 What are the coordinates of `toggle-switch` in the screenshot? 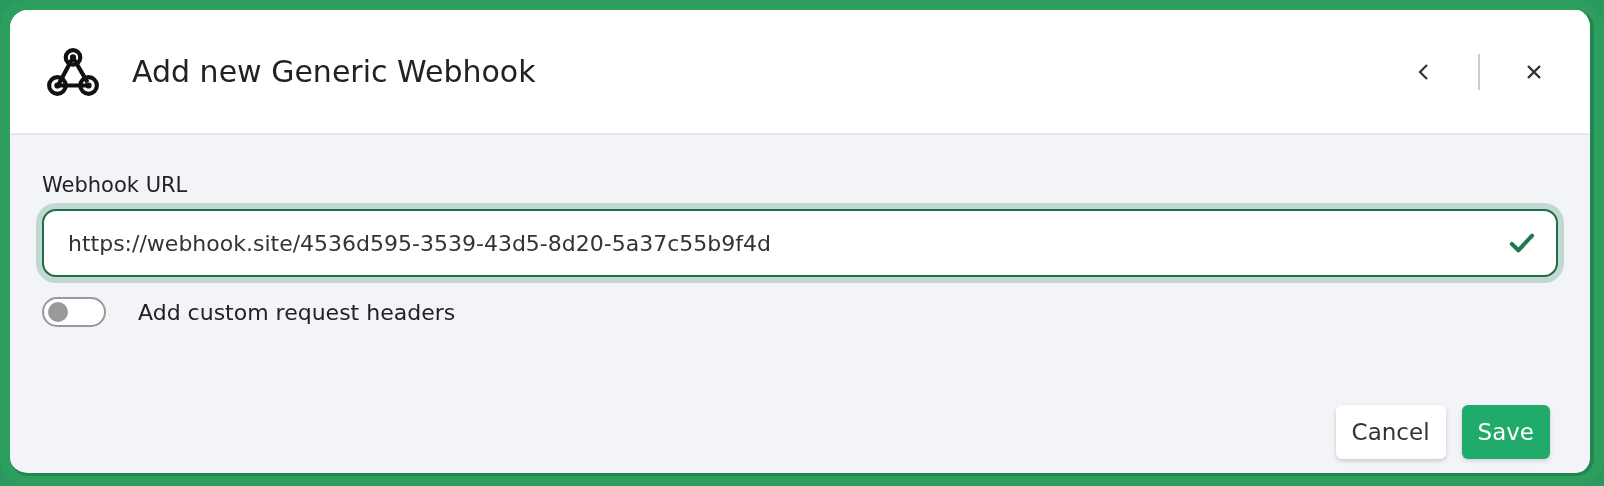 It's located at (74, 312).